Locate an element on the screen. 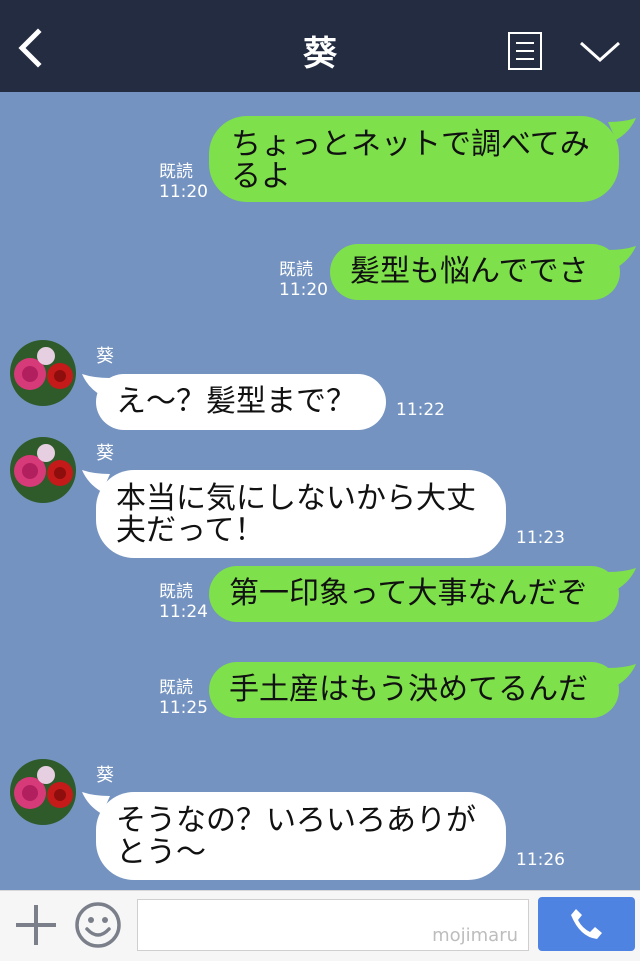  message-meta: 既読 11:24 is located at coordinates (183, 602).